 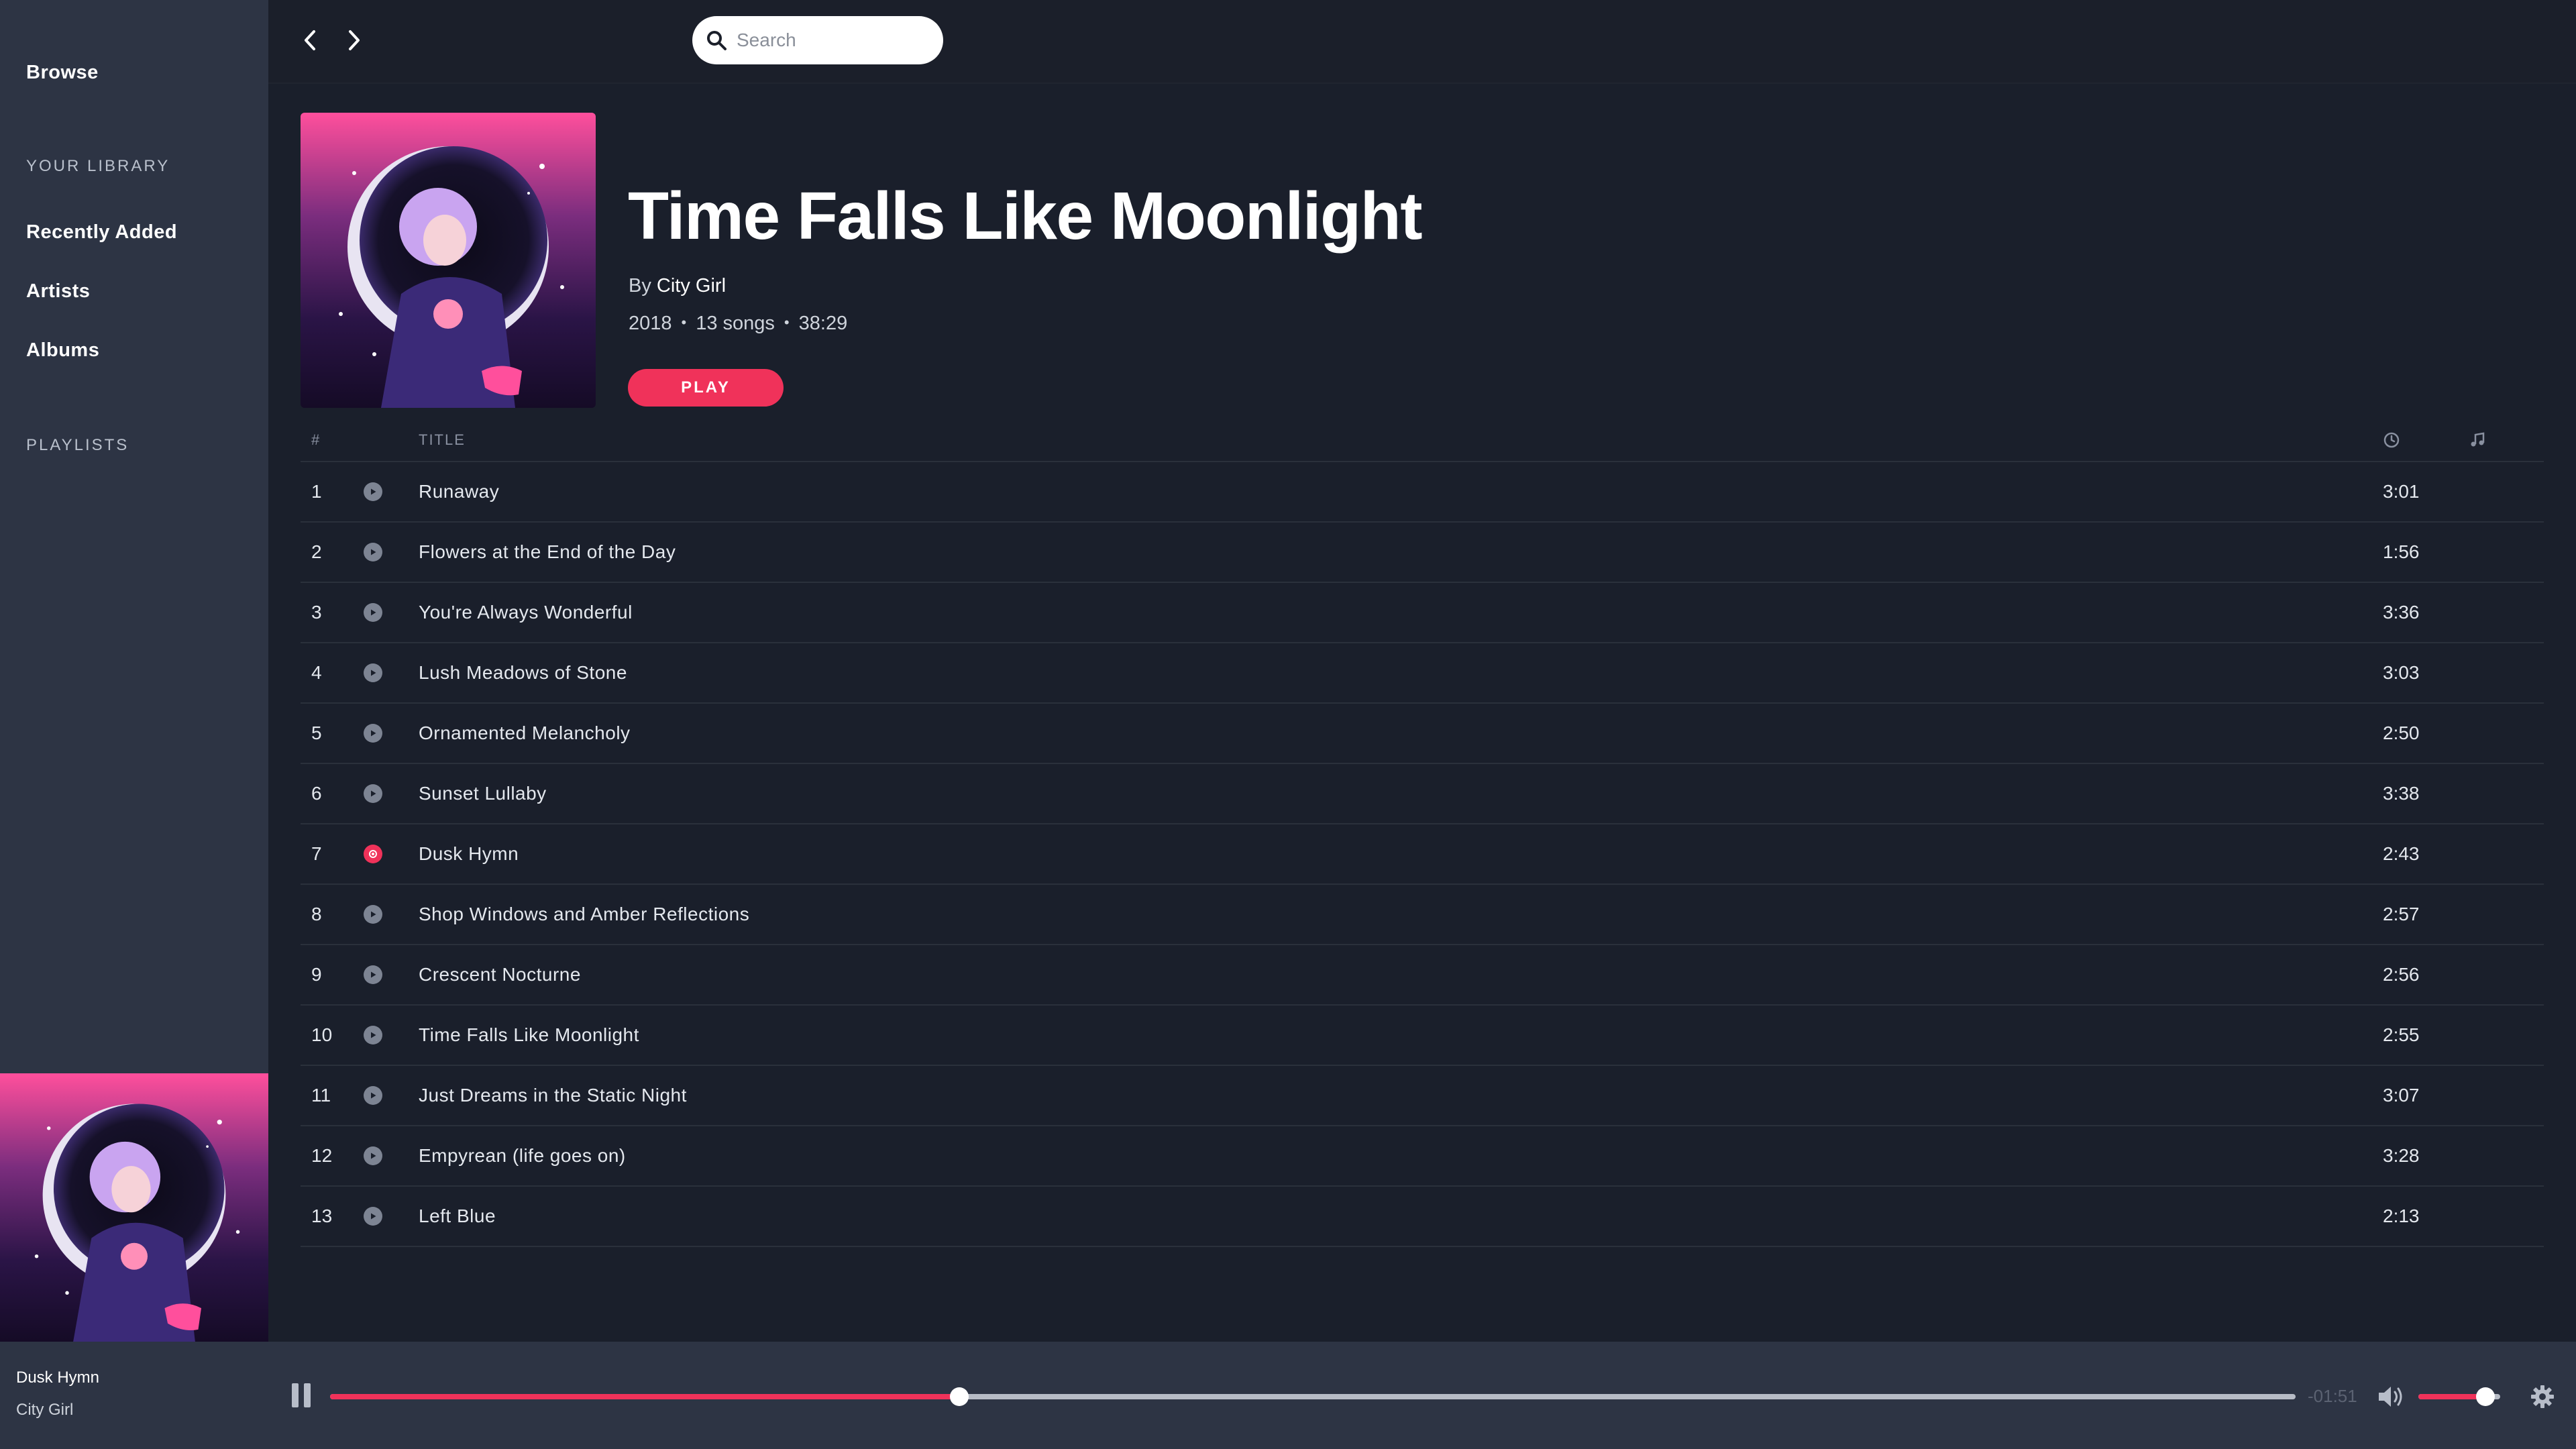 I want to click on track-duration: 3:36, so click(x=2401, y=612).